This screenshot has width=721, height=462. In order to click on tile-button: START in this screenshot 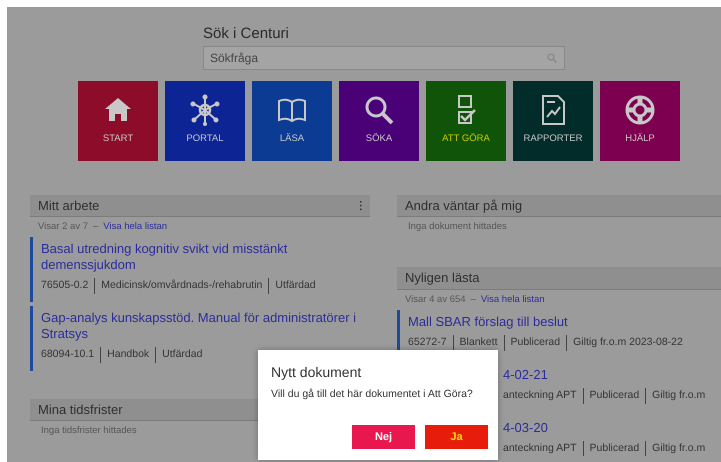, I will do `click(118, 120)`.